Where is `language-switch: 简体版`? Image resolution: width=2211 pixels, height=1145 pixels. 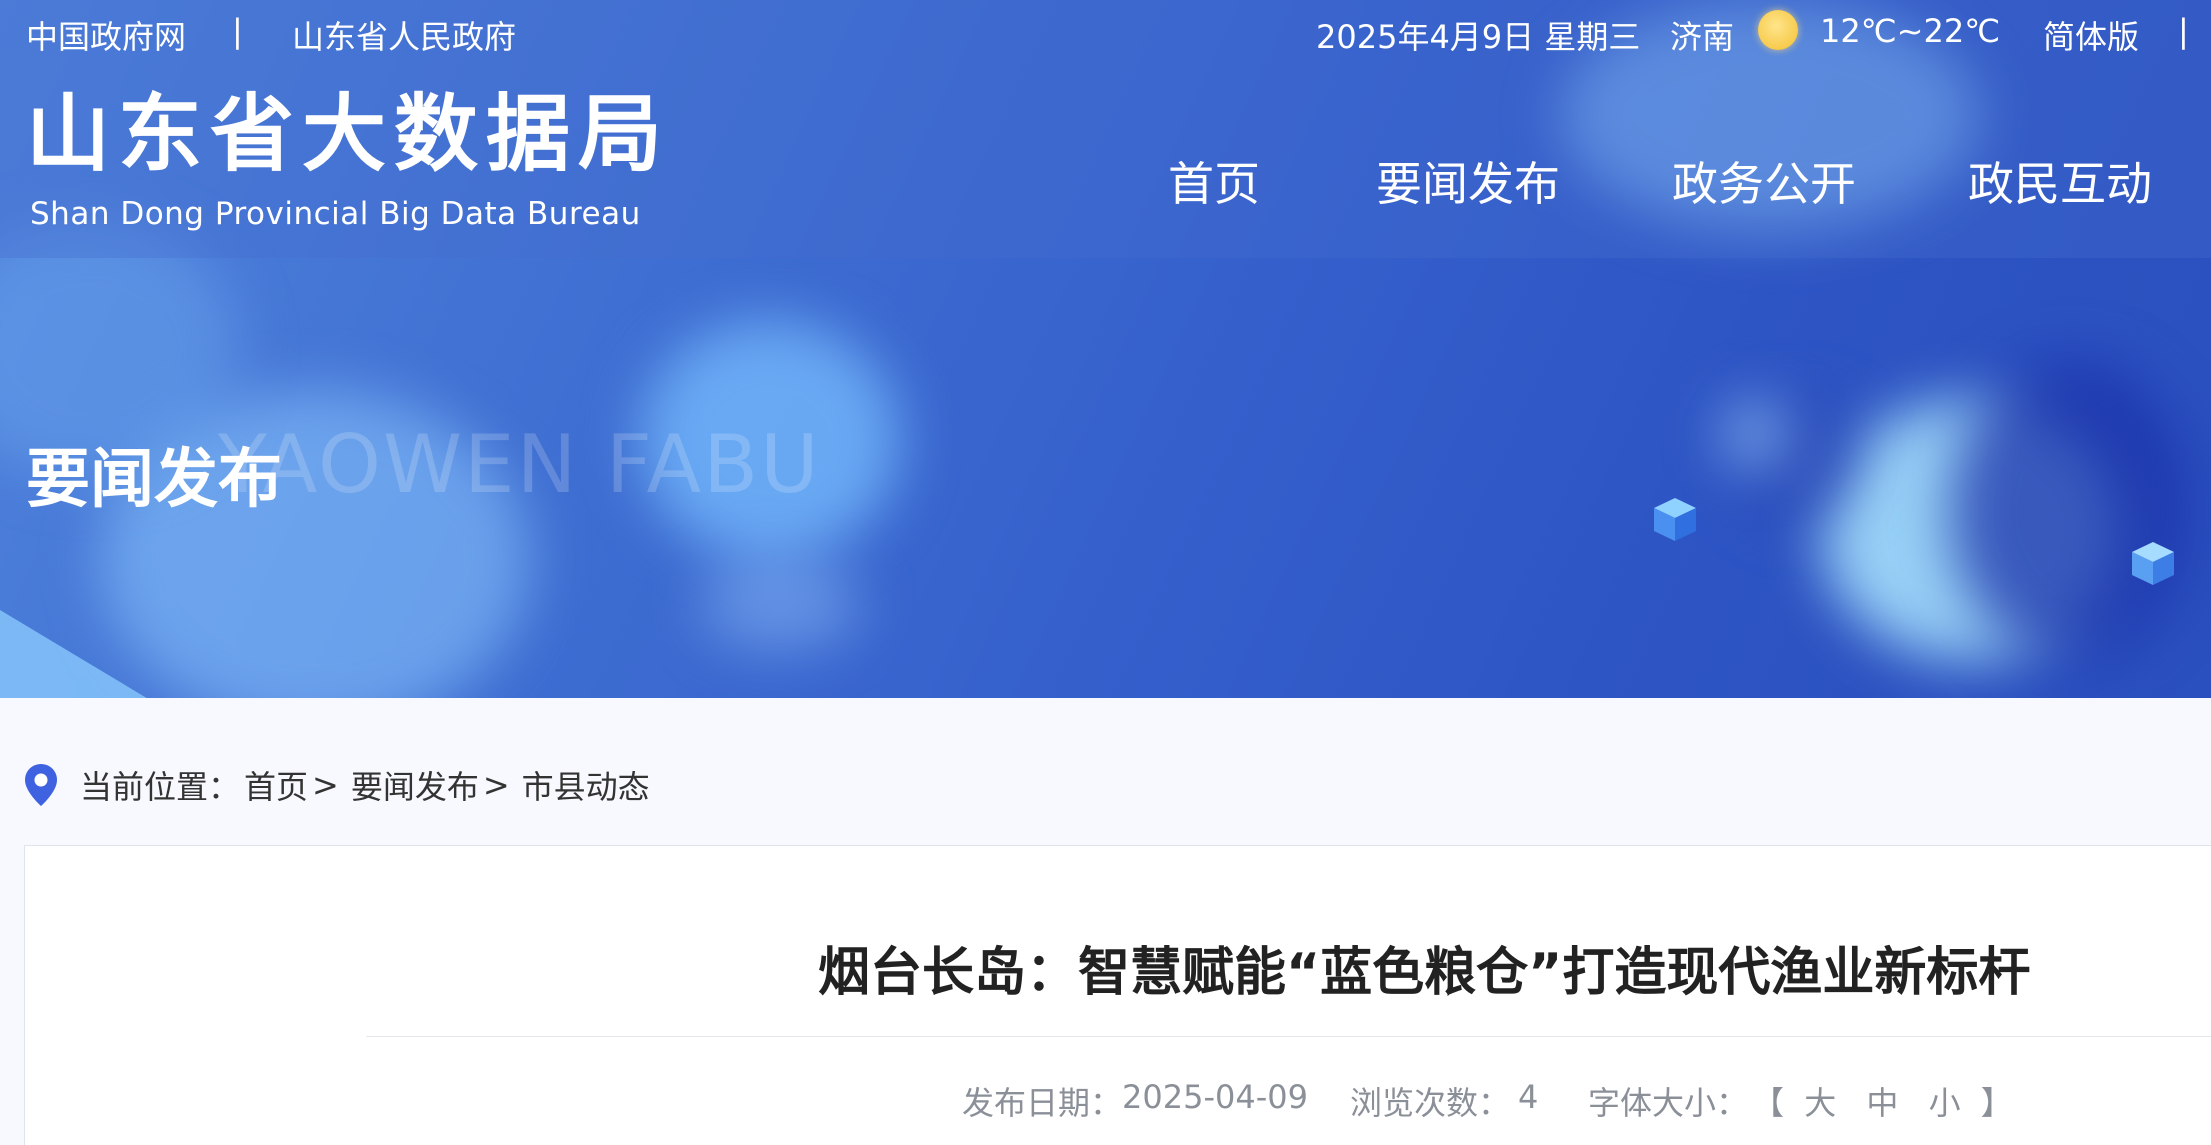 language-switch: 简体版 is located at coordinates (2091, 35).